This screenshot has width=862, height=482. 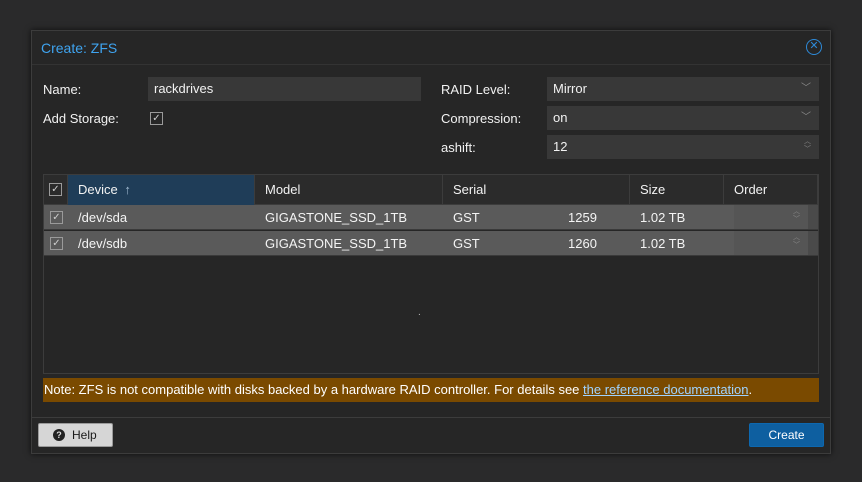 What do you see at coordinates (156, 118) in the screenshot?
I see `add-storage-checkbox: ✓` at bounding box center [156, 118].